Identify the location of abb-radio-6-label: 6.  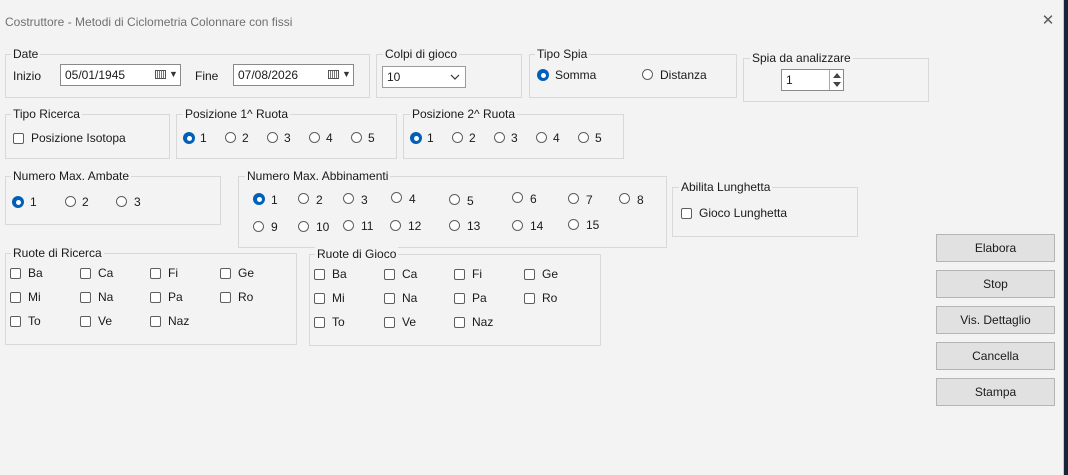
(533, 199).